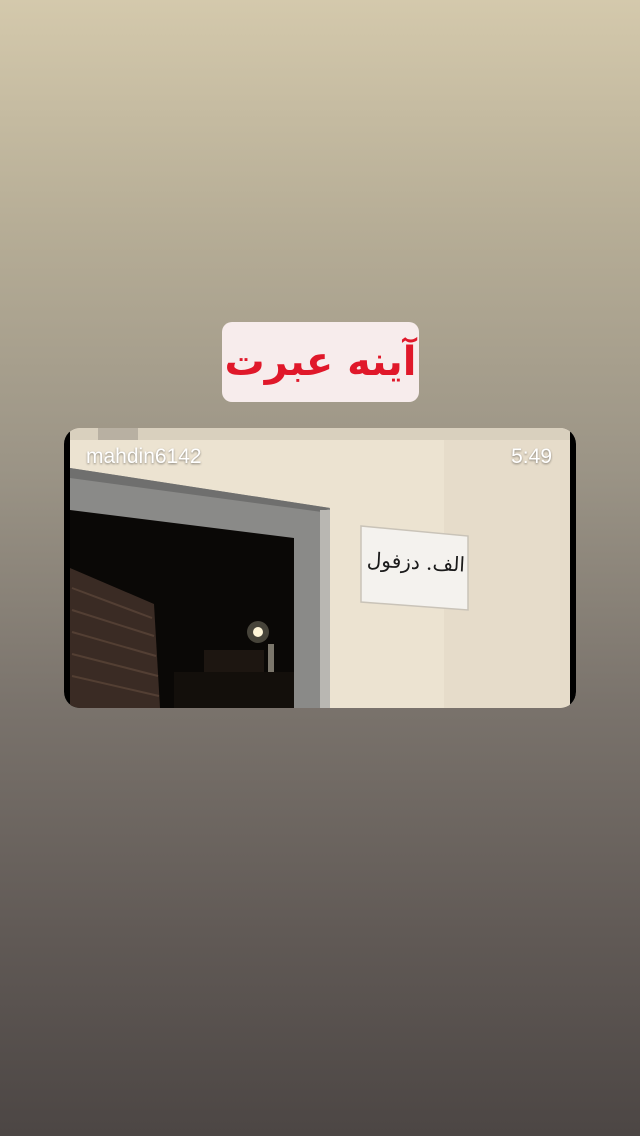 The width and height of the screenshot is (640, 1136). I want to click on video-username: mahdin6142, so click(144, 456).